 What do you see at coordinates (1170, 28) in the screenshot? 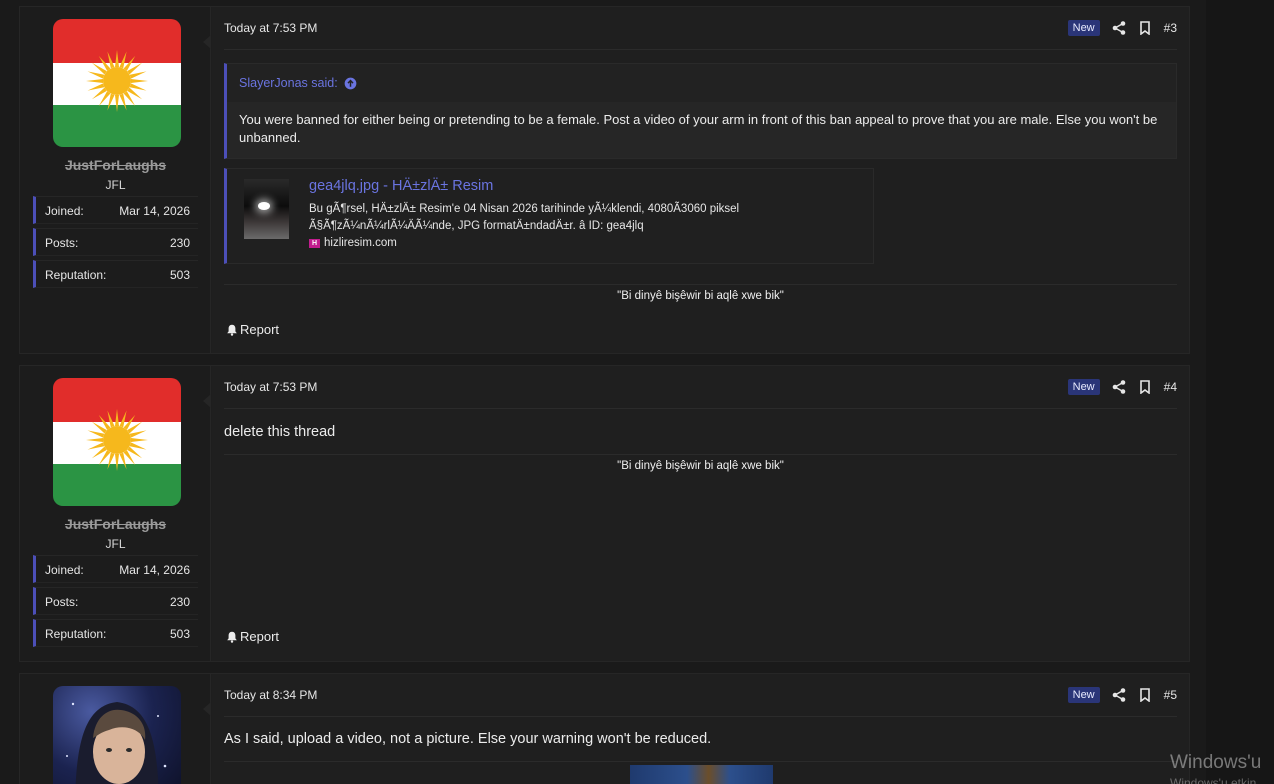
I see `post-number: #3` at bounding box center [1170, 28].